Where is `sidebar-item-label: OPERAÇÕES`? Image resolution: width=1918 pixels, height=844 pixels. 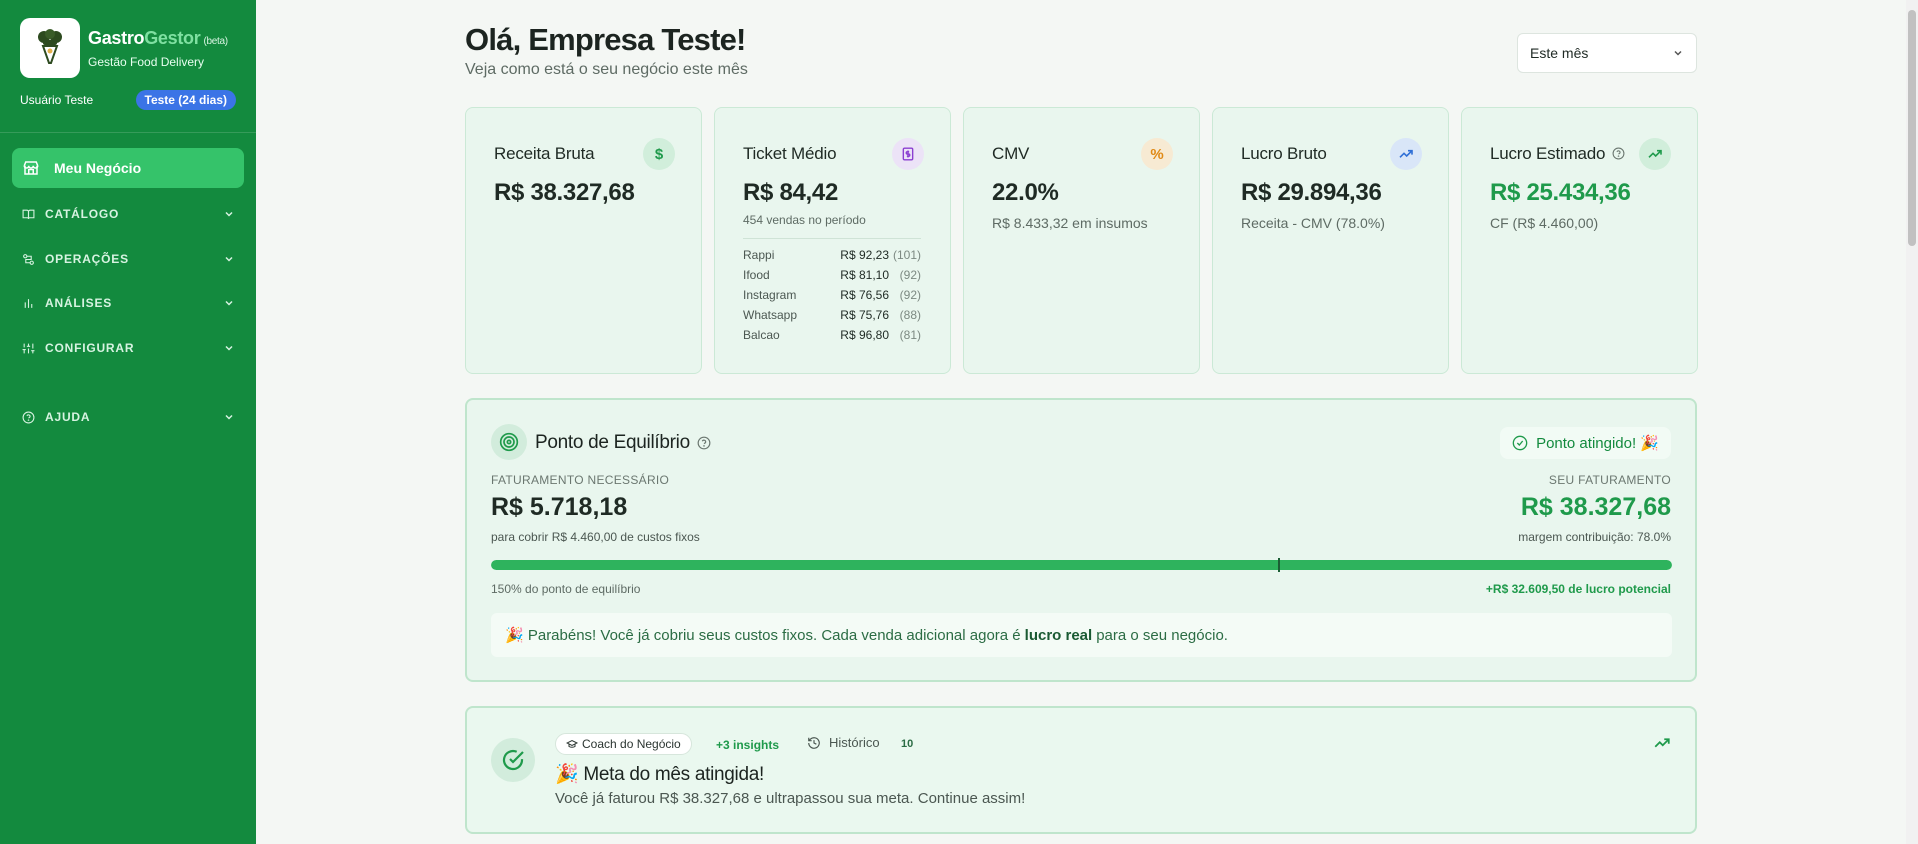 sidebar-item-label: OPERAÇÕES is located at coordinates (87, 259).